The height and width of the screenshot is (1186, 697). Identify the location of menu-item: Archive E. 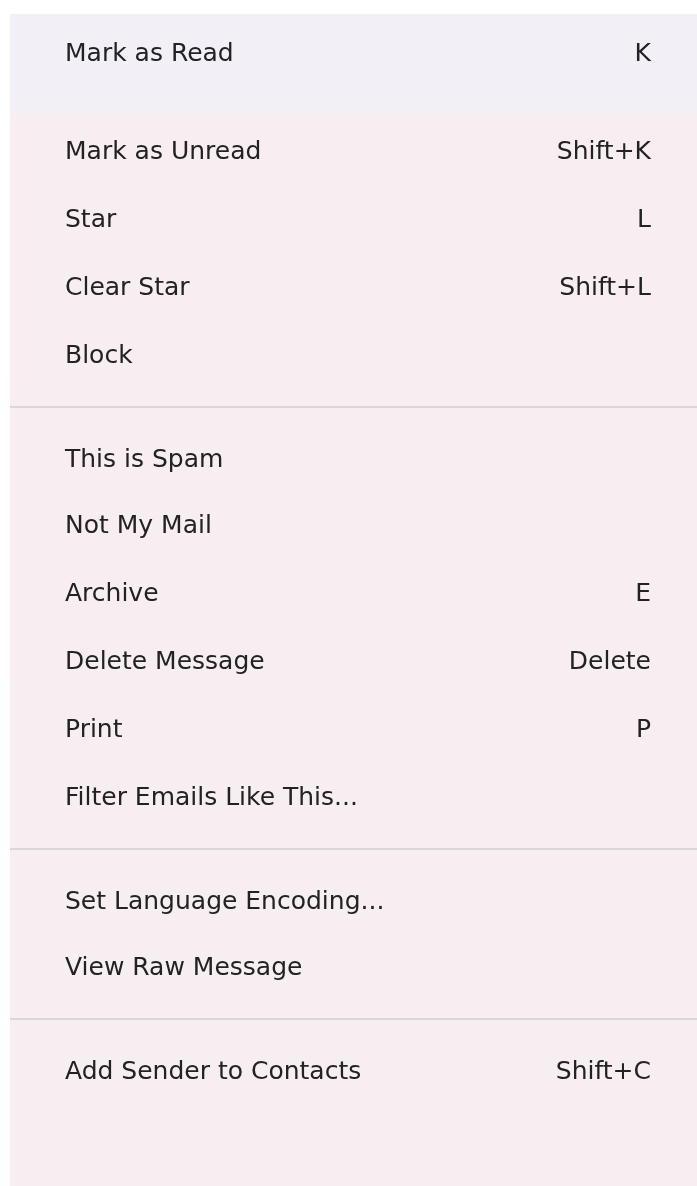
(353, 592).